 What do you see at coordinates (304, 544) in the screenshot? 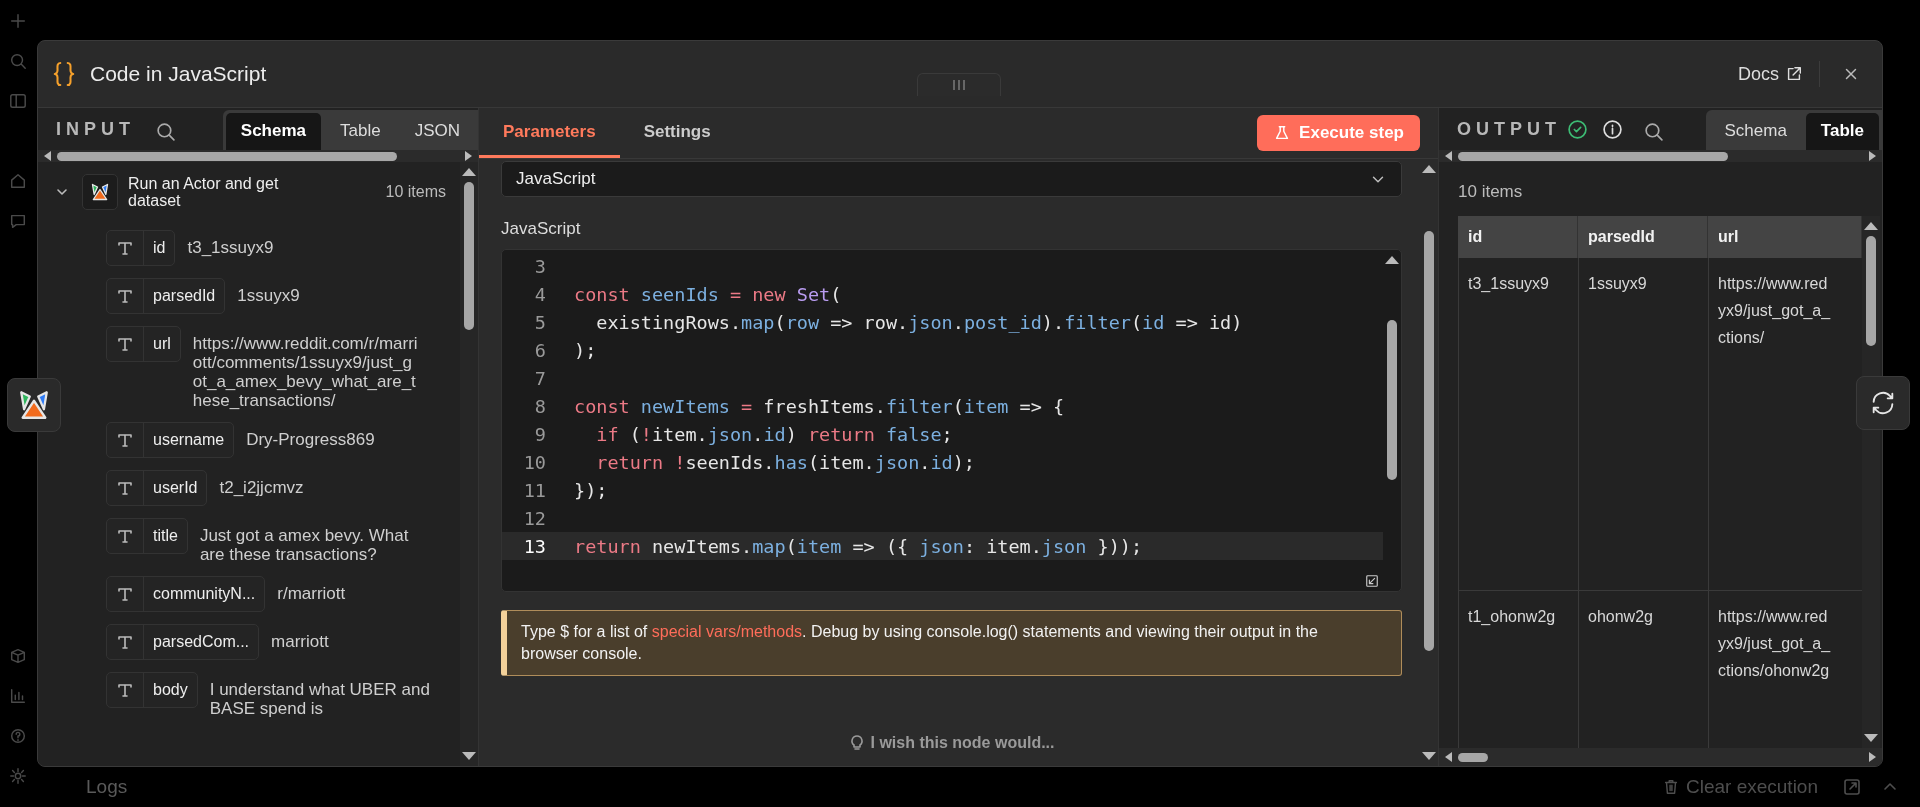
I see `field-value: Just got a amex bevy. What are these transactions?` at bounding box center [304, 544].